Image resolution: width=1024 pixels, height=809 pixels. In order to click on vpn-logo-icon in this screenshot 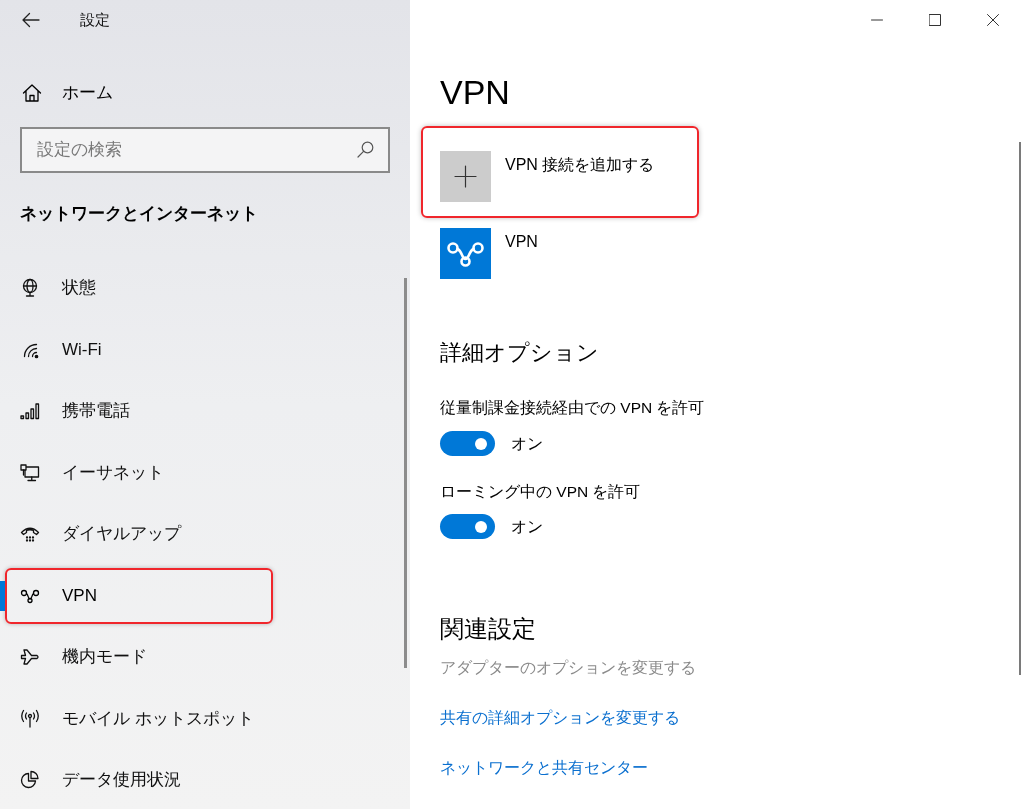, I will do `click(465, 253)`.